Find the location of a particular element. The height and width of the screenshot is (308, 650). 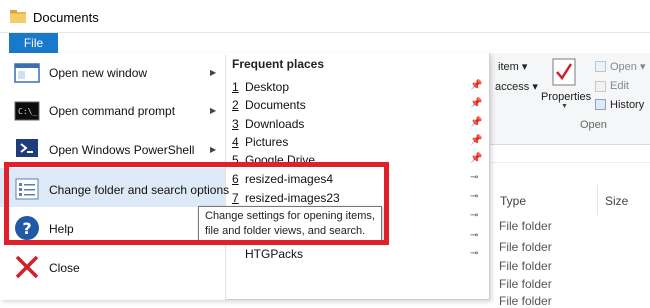

frequent-place-number: 4 is located at coordinates (235, 142).